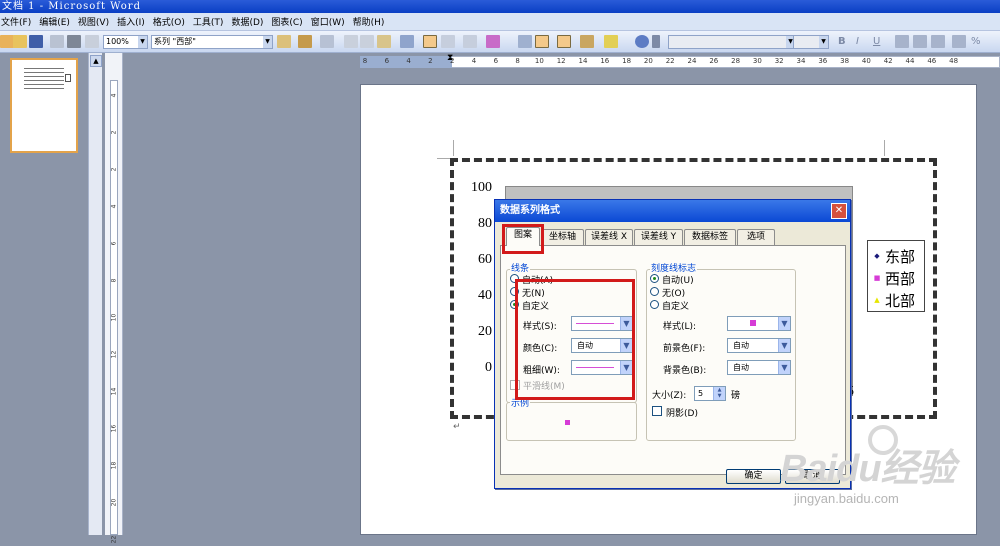 This screenshot has height=546, width=1000. What do you see at coordinates (384, 41) in the screenshot?
I see `paste-icon` at bounding box center [384, 41].